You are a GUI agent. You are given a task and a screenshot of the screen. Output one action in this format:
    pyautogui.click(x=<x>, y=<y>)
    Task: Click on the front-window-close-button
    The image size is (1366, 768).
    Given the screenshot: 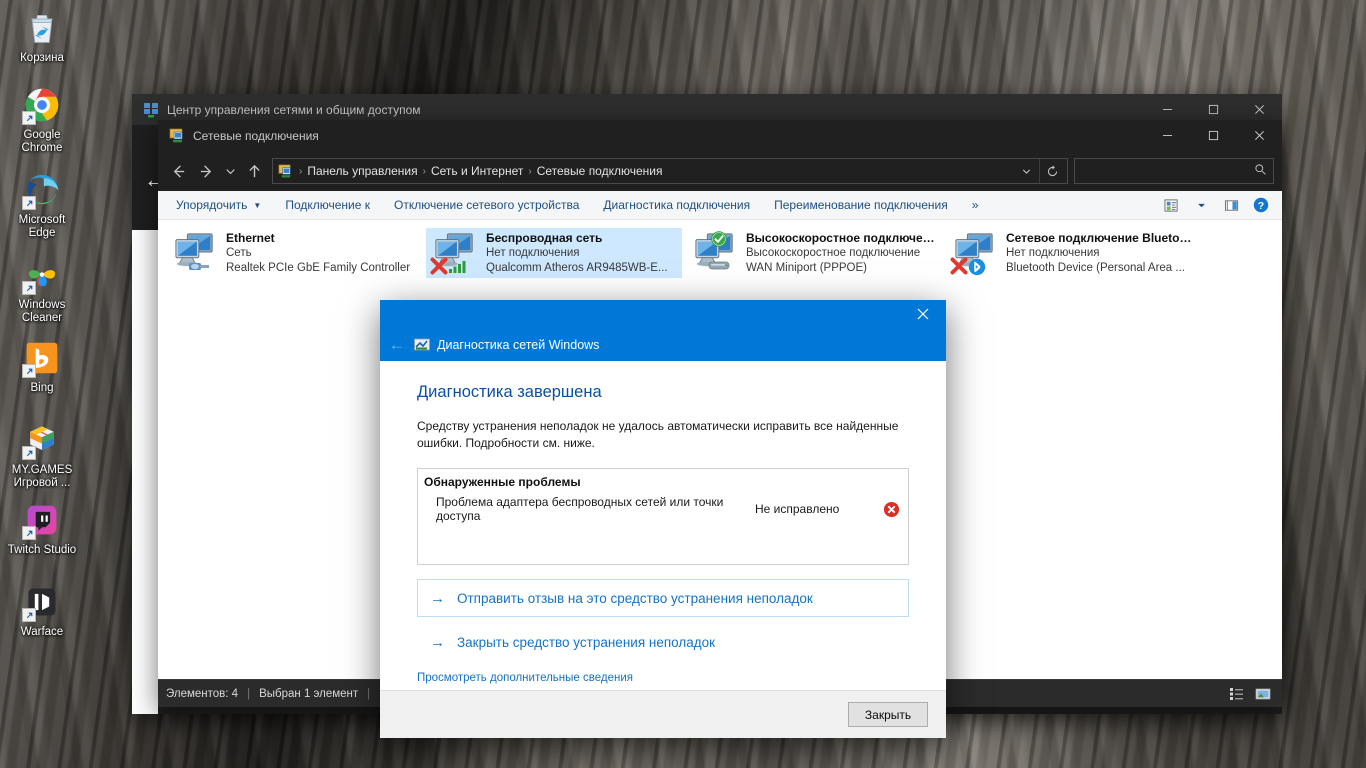 What is the action you would take?
    pyautogui.click(x=1259, y=135)
    